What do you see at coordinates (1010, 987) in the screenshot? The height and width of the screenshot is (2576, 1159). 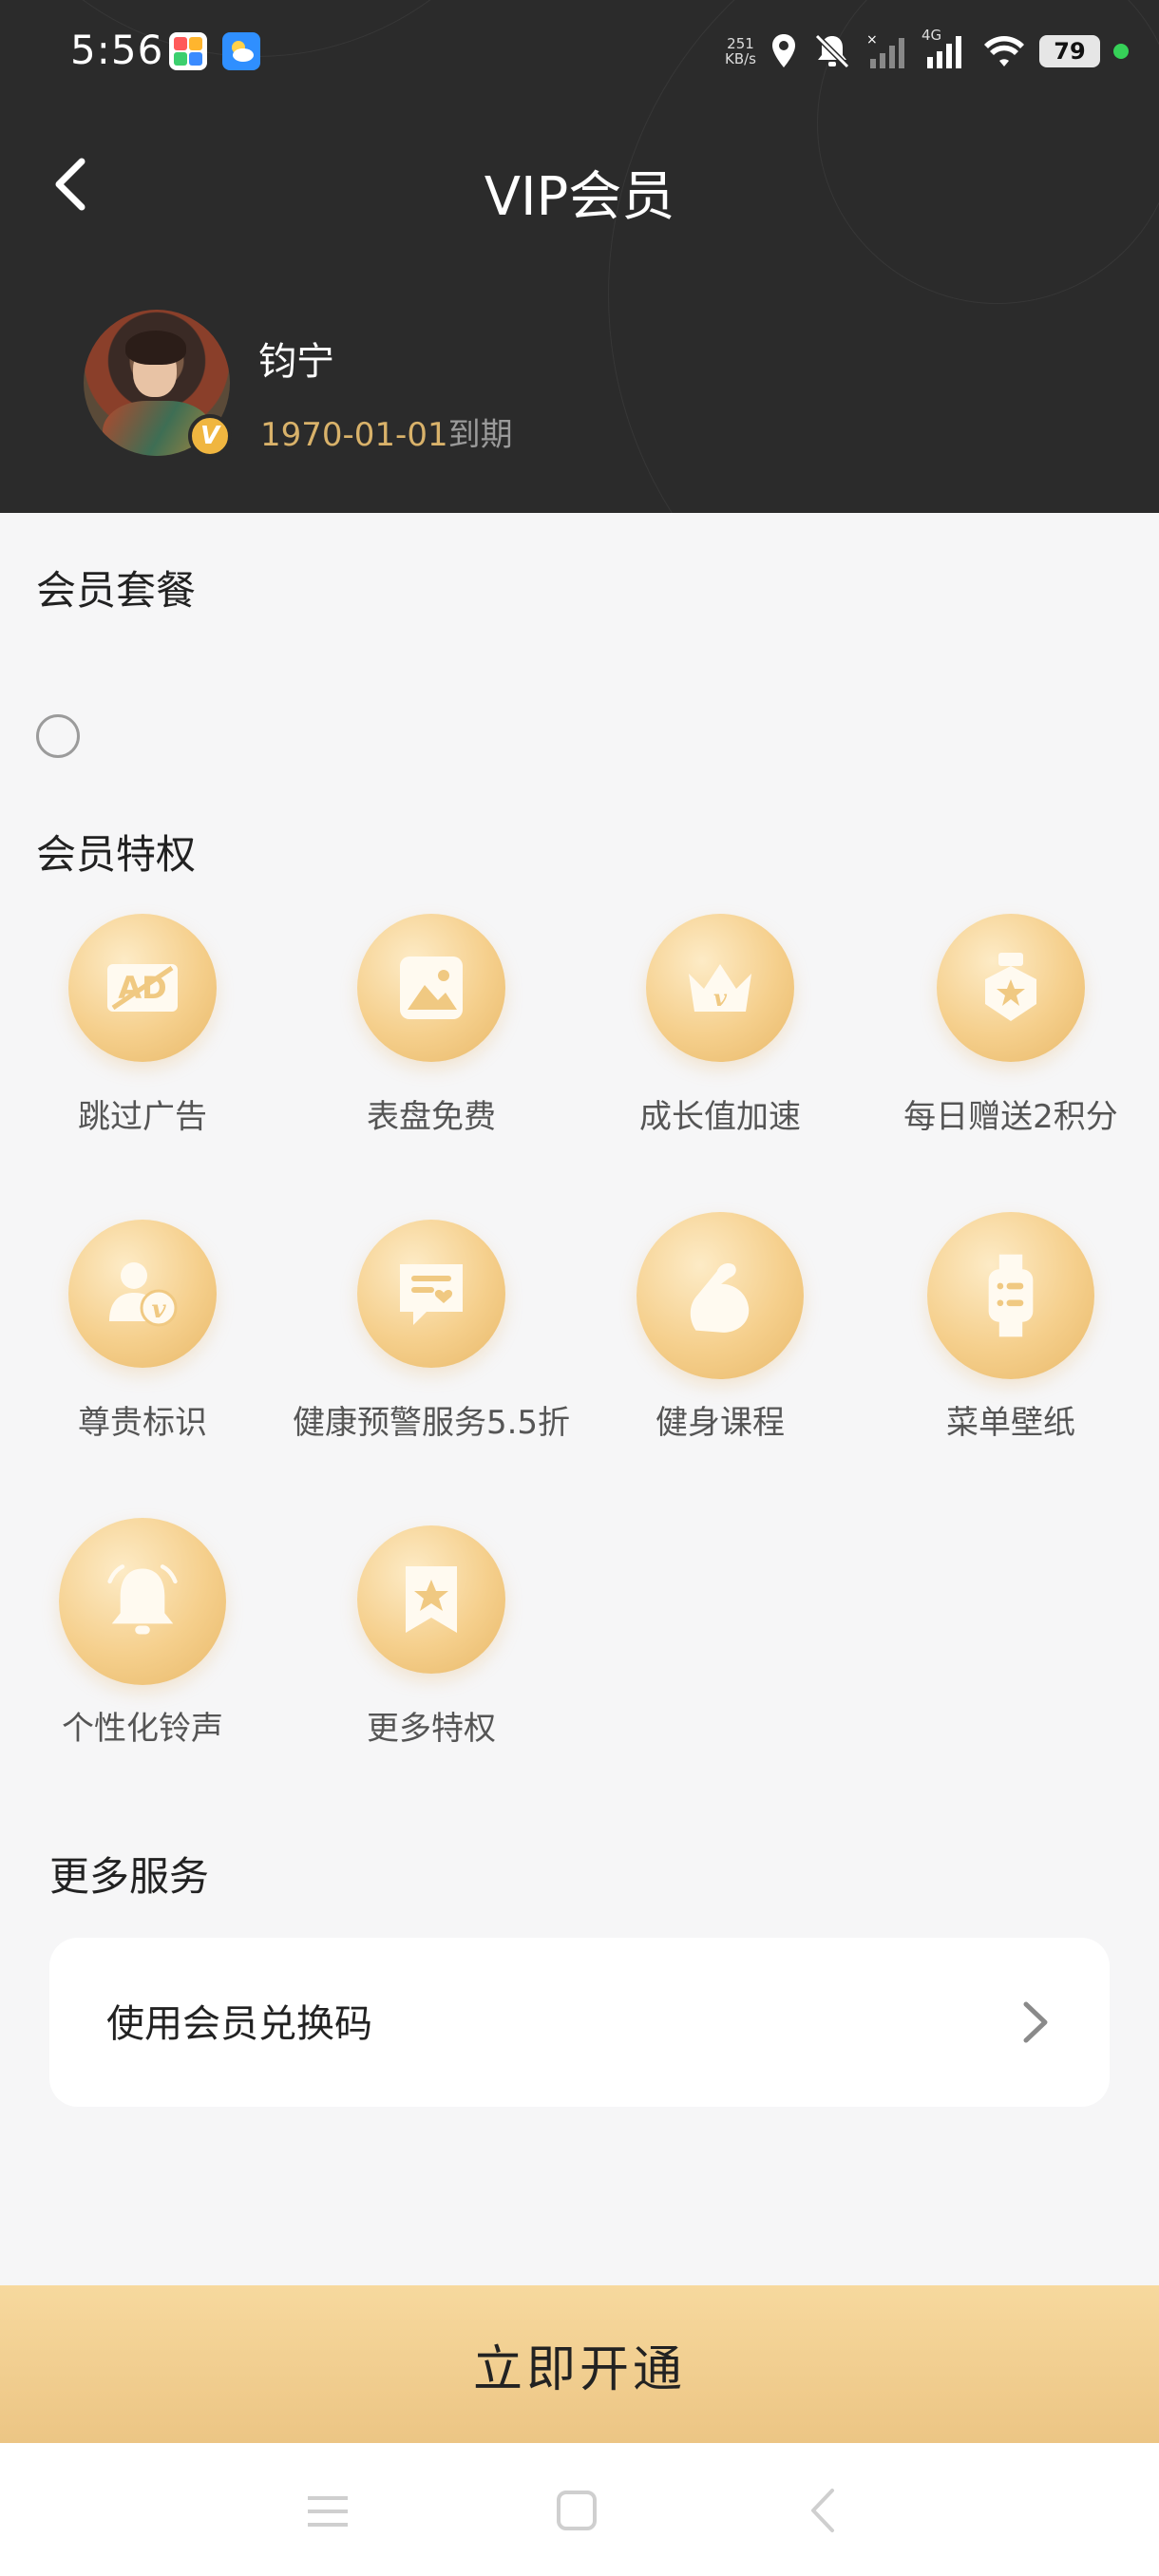 I see `medal-icon` at bounding box center [1010, 987].